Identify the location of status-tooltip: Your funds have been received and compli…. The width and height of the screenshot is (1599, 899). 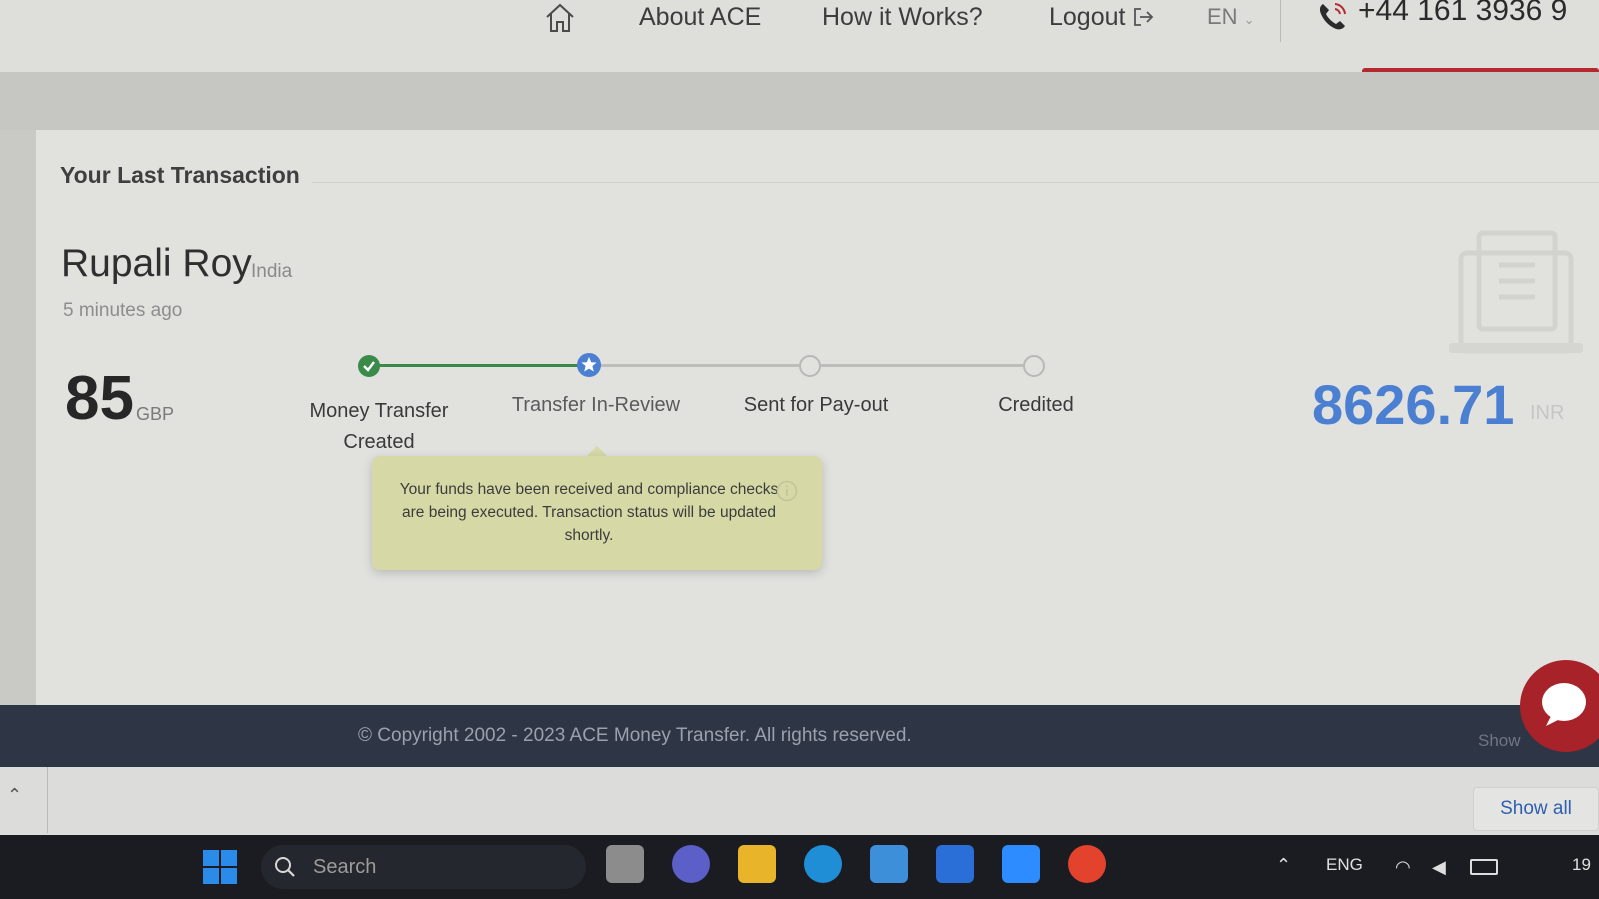
(597, 513).